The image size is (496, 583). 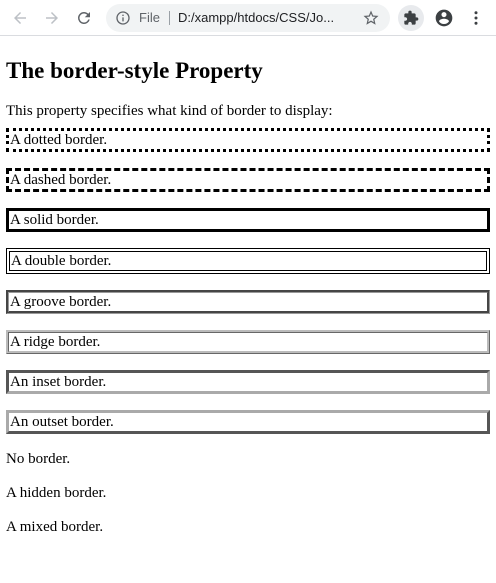 What do you see at coordinates (55, 527) in the screenshot?
I see `mixed-border-paragraph: A mixed border.` at bounding box center [55, 527].